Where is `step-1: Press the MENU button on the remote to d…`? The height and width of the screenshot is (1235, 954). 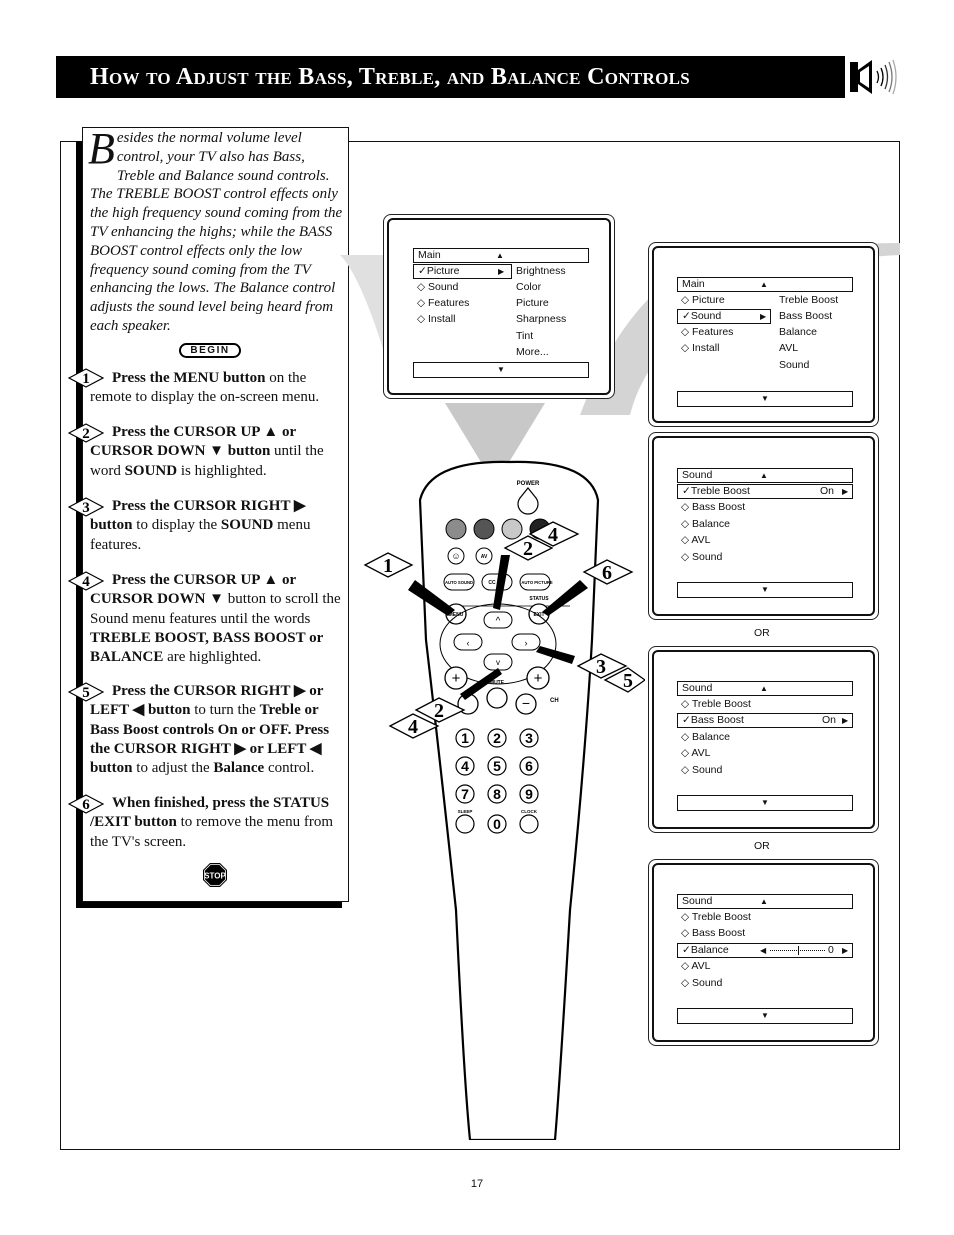 step-1: Press the MENU button on the remote to d… is located at coordinates (218, 388).